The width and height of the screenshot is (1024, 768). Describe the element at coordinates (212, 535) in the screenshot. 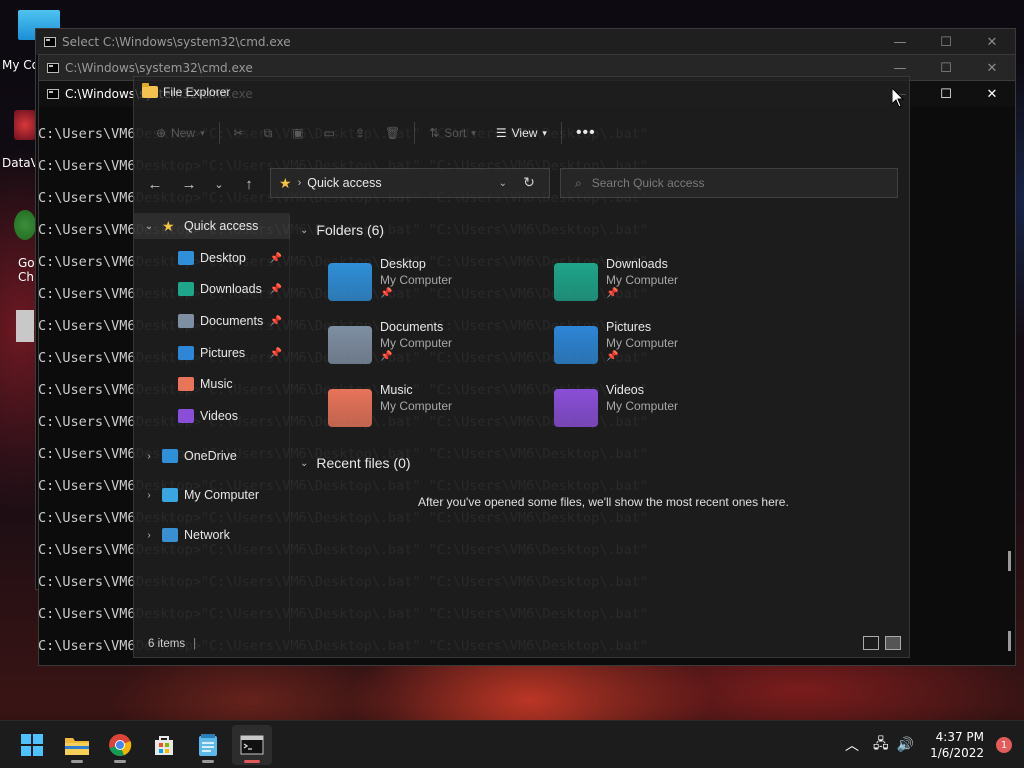

I see `sidebar-item-network: › Network` at that location.